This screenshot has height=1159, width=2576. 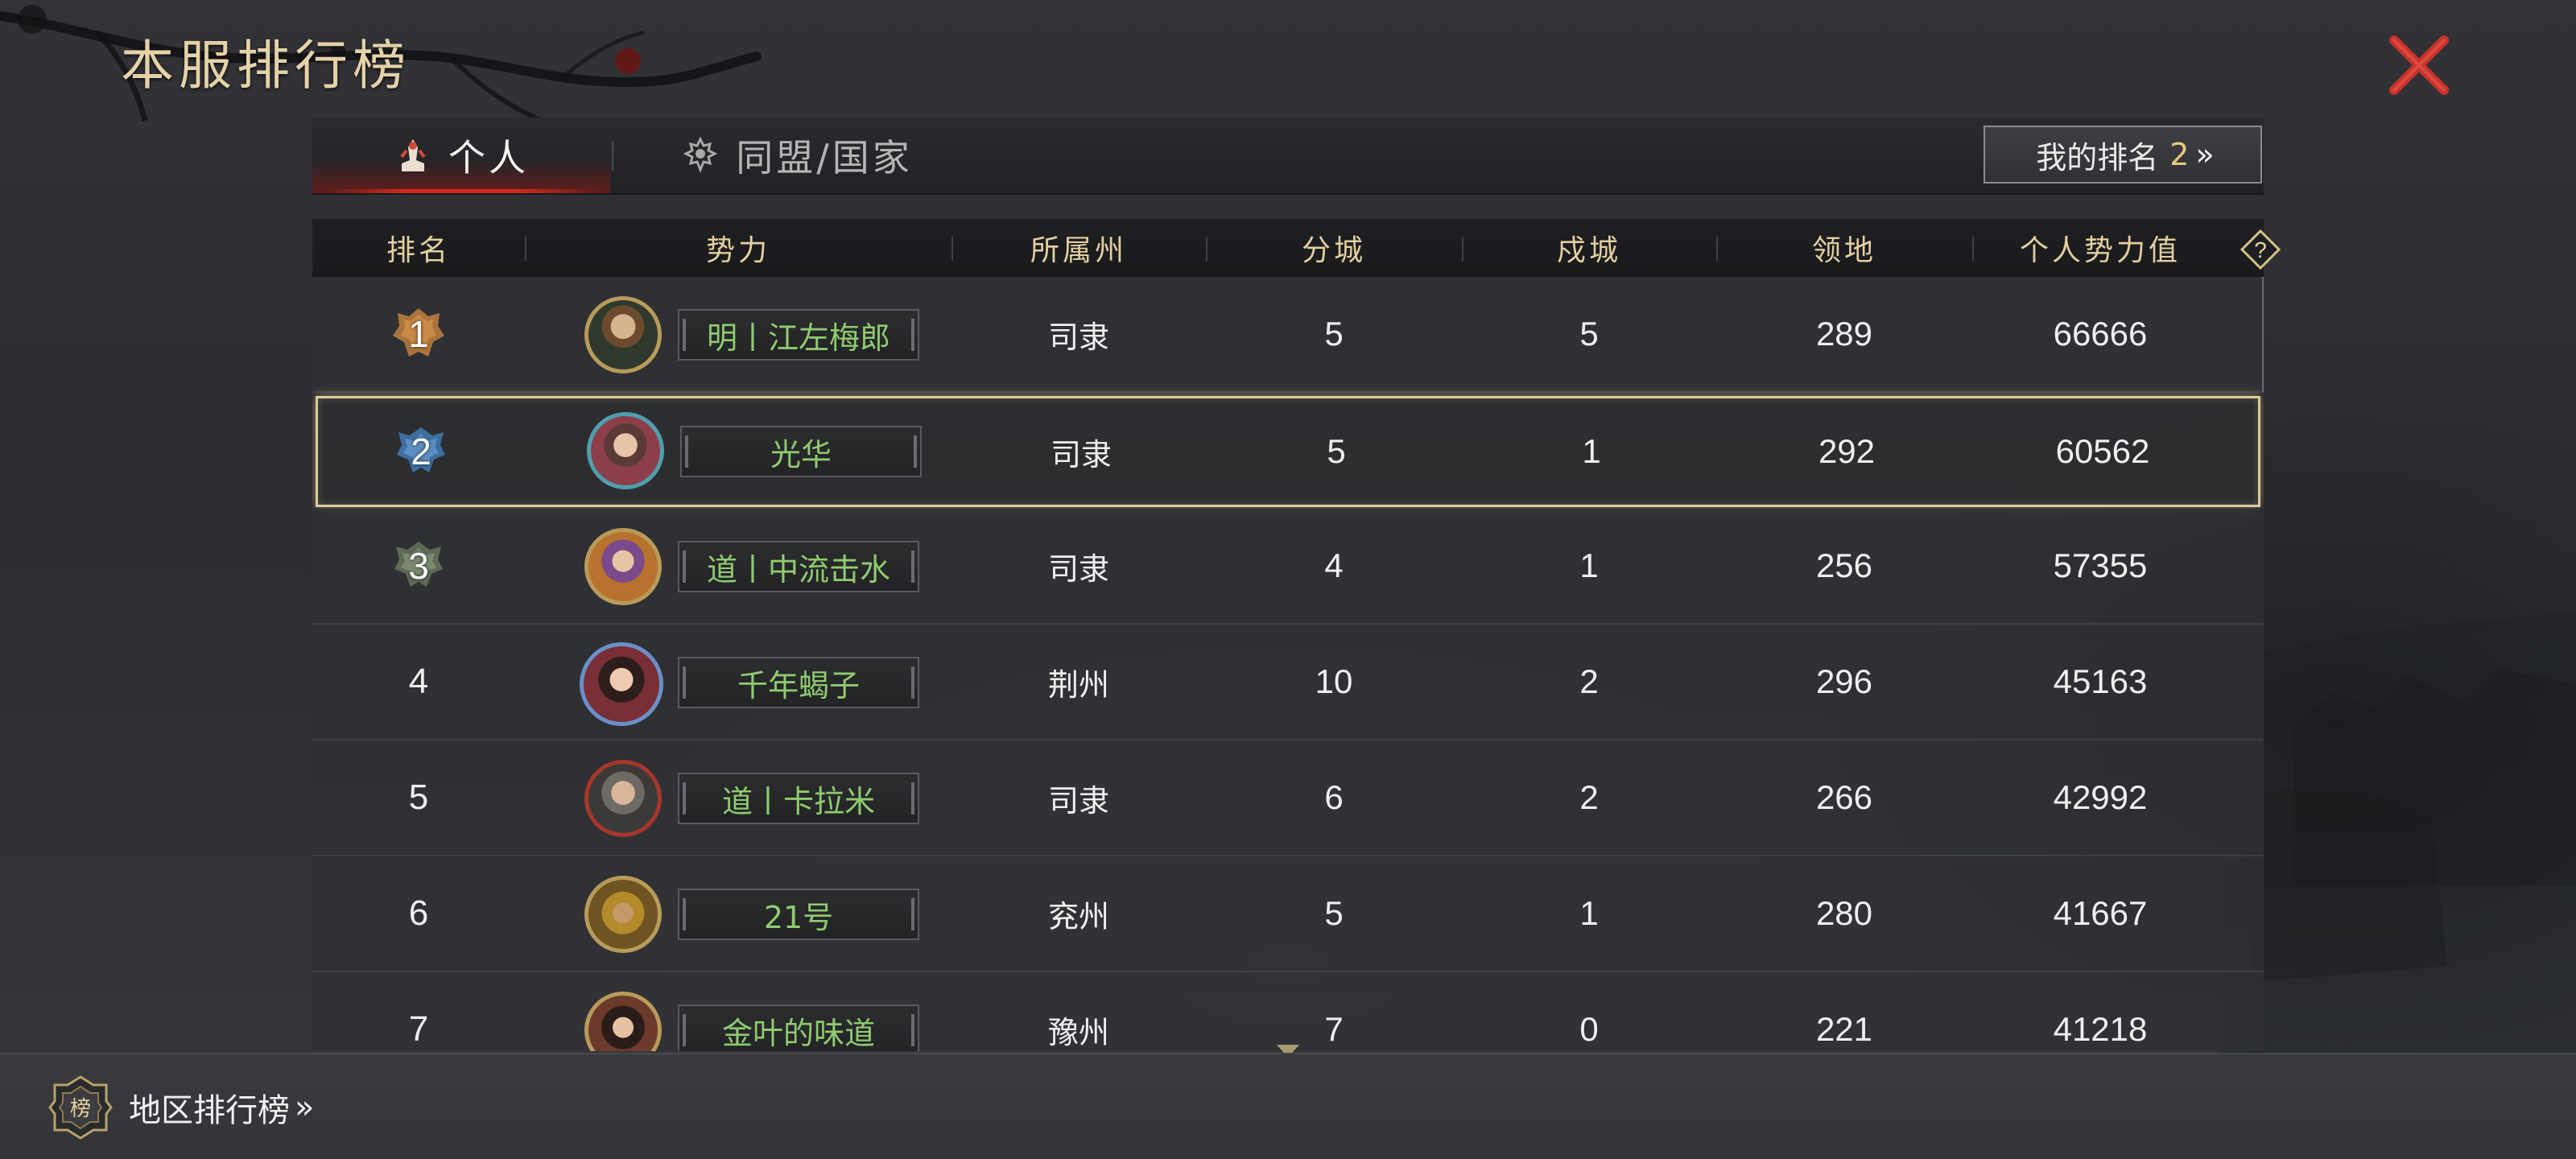 What do you see at coordinates (418, 251) in the screenshot?
I see `column-rank: 排名` at bounding box center [418, 251].